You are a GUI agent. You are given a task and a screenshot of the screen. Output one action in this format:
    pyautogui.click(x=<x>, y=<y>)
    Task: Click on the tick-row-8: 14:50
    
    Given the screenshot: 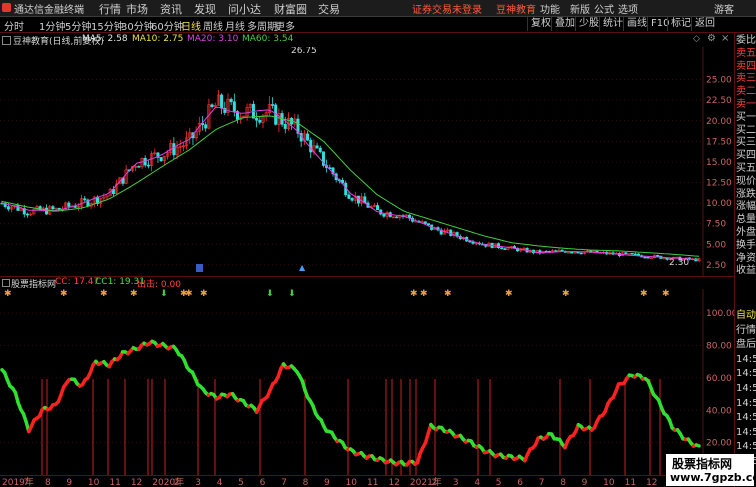 What is the action you would take?
    pyautogui.click(x=746, y=432)
    